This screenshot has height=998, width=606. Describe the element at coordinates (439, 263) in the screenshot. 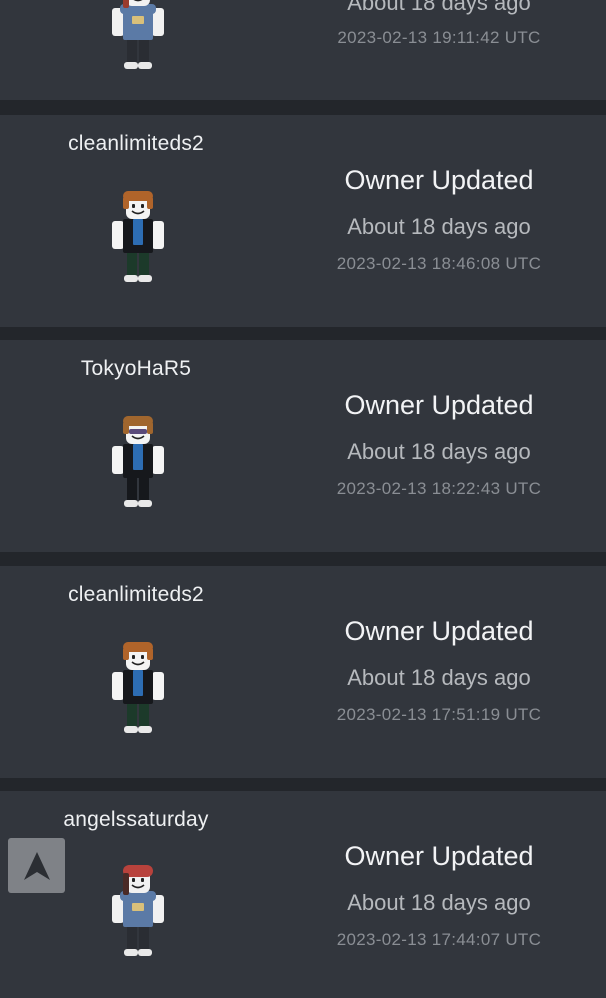

I see `event-timestamp: 2023-02-13 18:46:08 UTC` at that location.